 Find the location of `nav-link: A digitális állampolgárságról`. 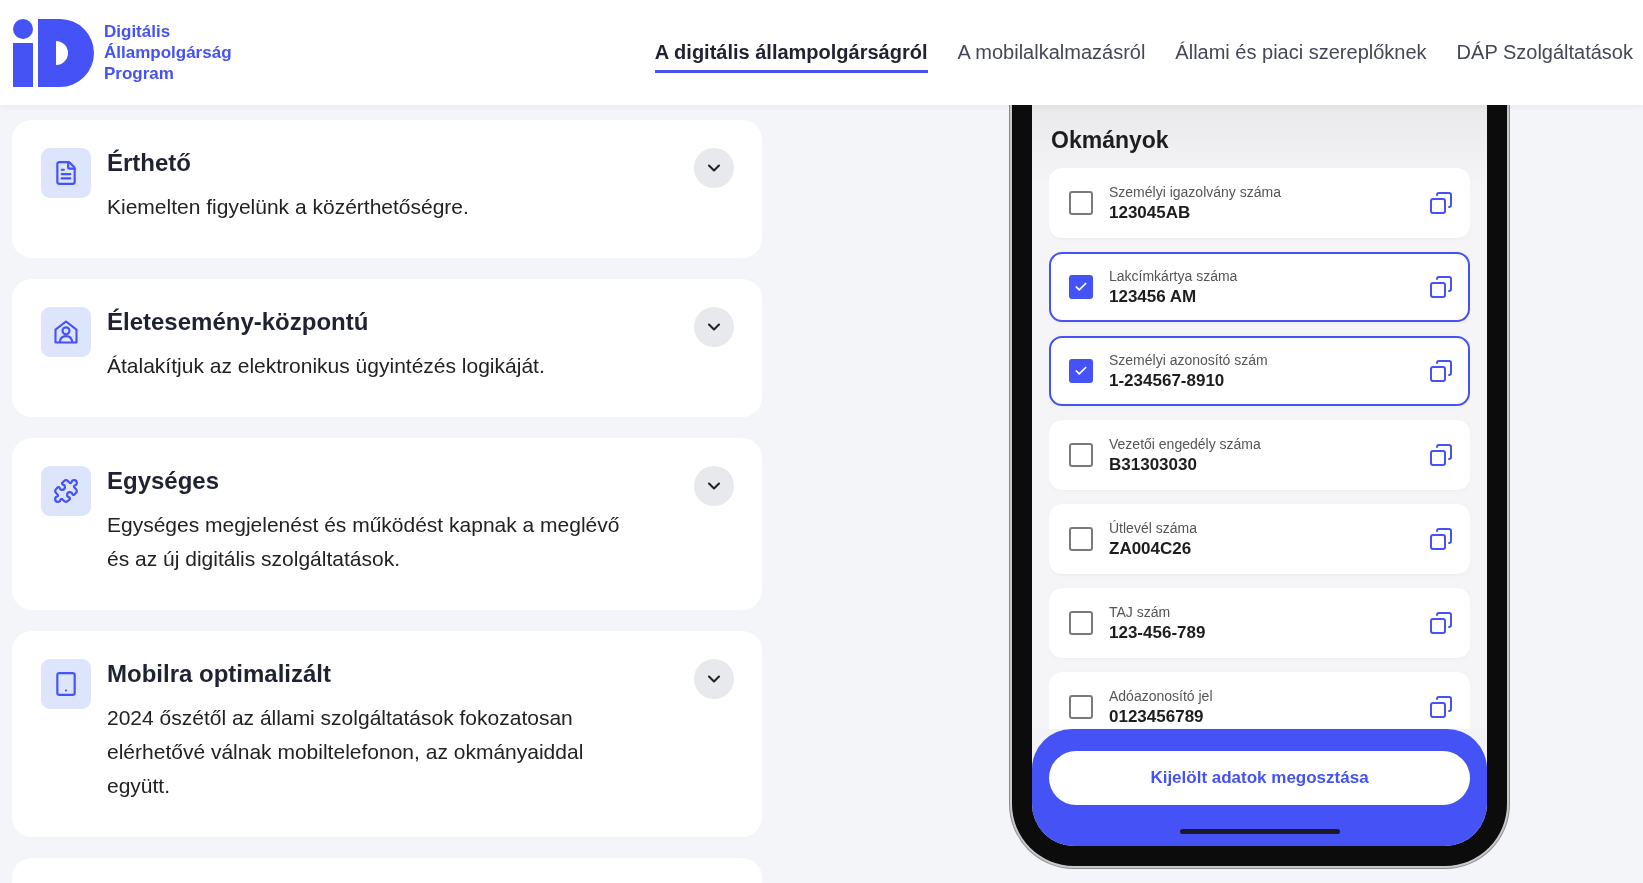

nav-link: A digitális állampolgárságról is located at coordinates (791, 52).